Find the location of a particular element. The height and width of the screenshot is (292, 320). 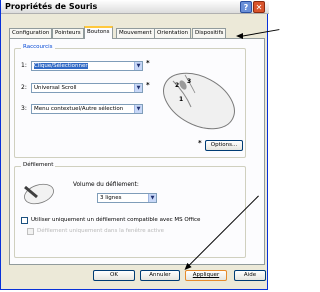

button-3-dropdown: Menu contextuel/Autre sélection ▼ is located at coordinates (87, 109).